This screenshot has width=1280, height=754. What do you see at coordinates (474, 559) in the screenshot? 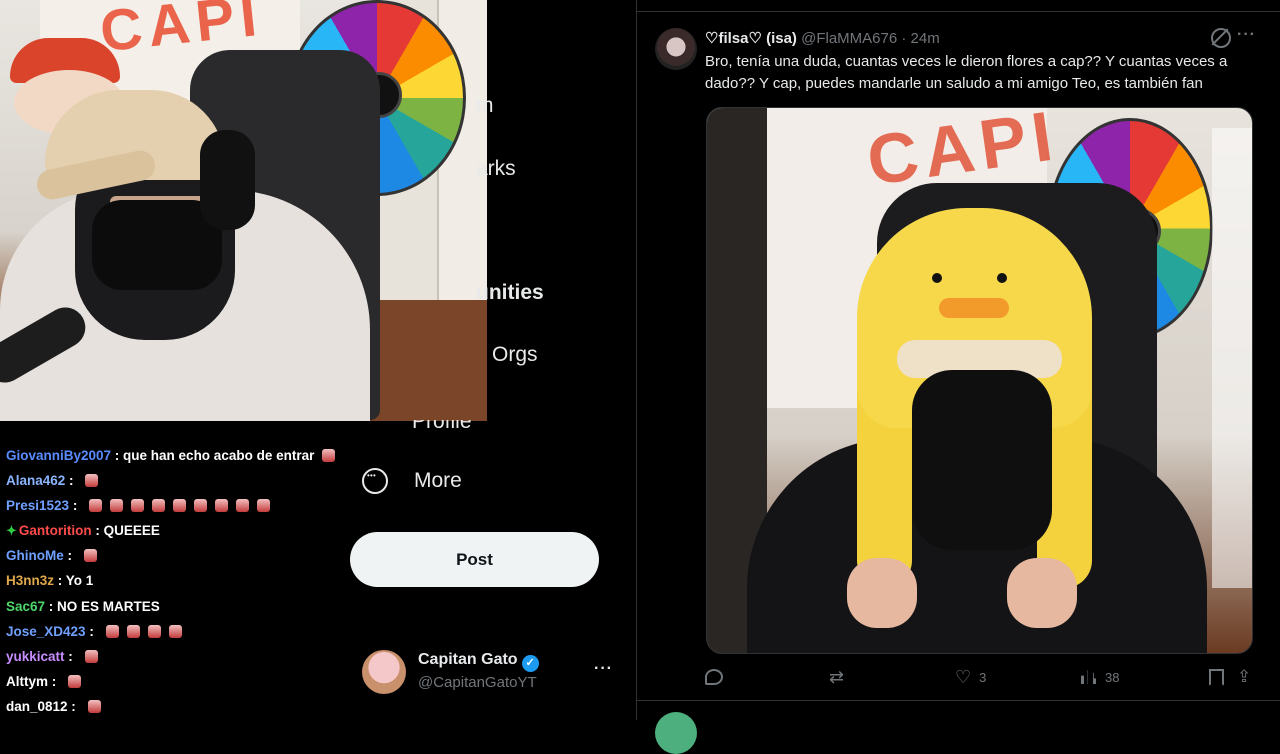
I see `post-button: Post` at bounding box center [474, 559].